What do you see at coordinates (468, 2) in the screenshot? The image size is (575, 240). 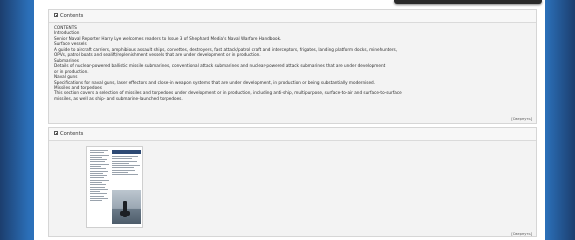 I see `top-toolbar-edge` at bounding box center [468, 2].